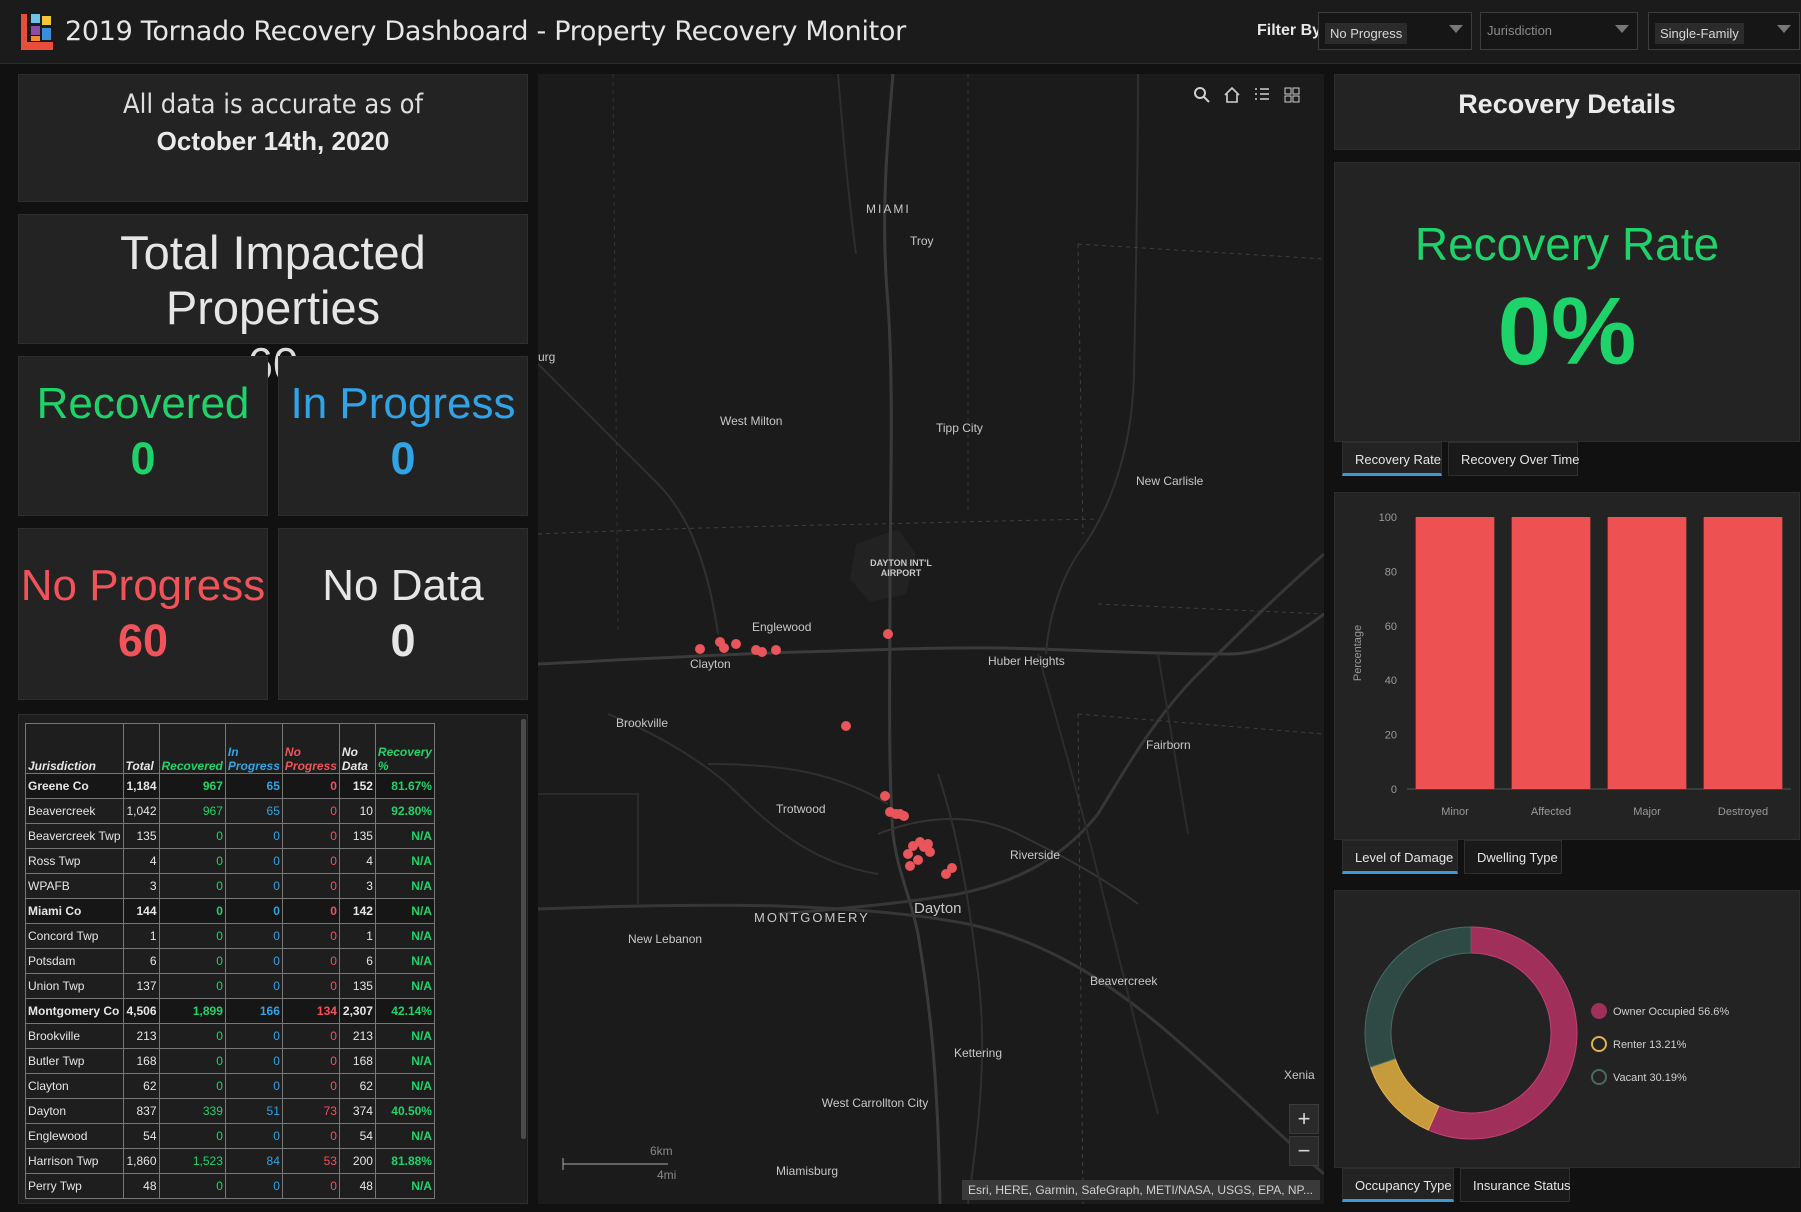 This screenshot has width=1801, height=1212. What do you see at coordinates (1358, 653) in the screenshot?
I see `y-axis-label: Percentage` at bounding box center [1358, 653].